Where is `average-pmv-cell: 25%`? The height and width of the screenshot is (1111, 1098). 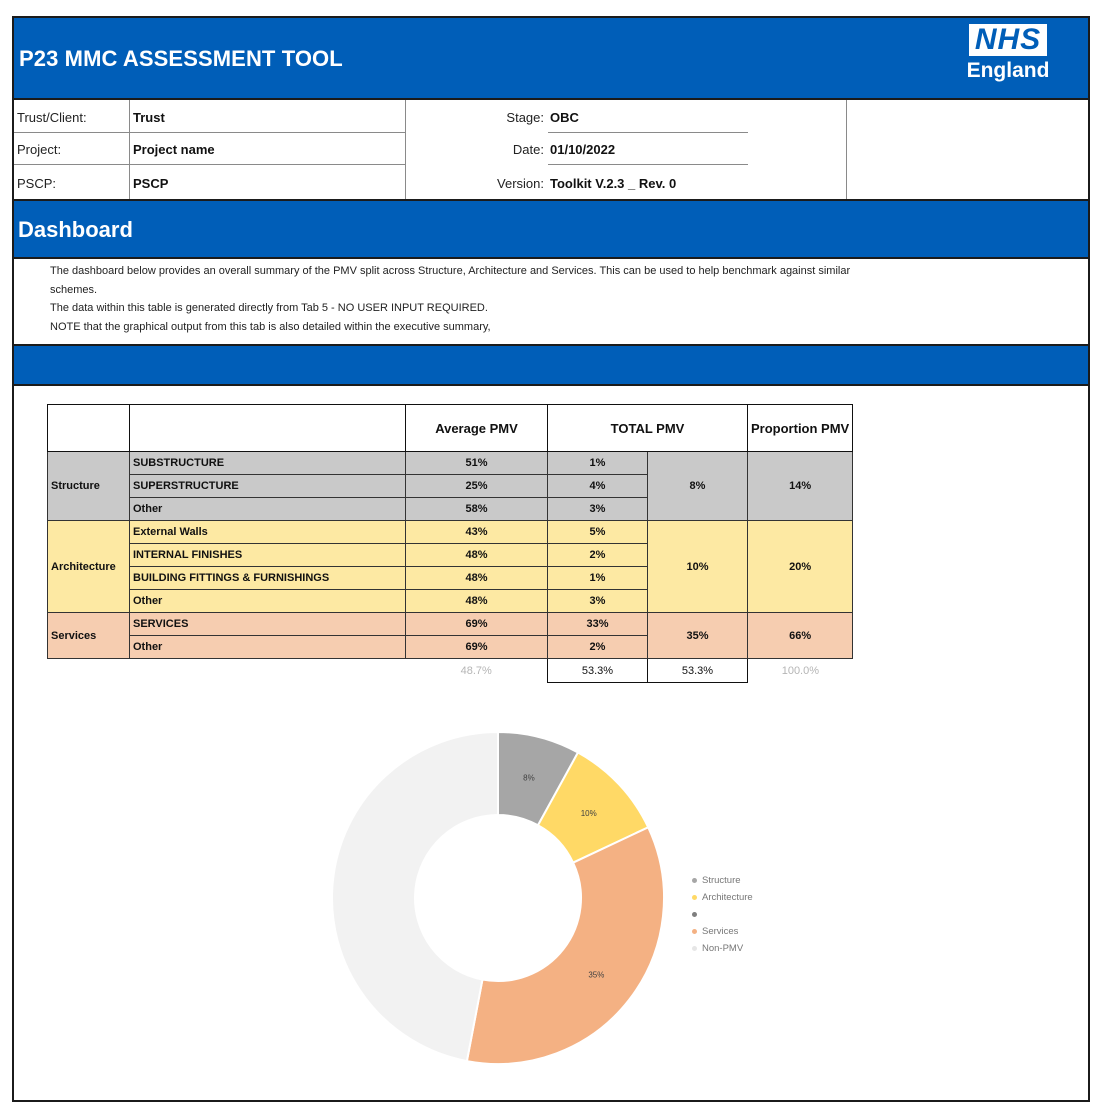
average-pmv-cell: 25% is located at coordinates (476, 486).